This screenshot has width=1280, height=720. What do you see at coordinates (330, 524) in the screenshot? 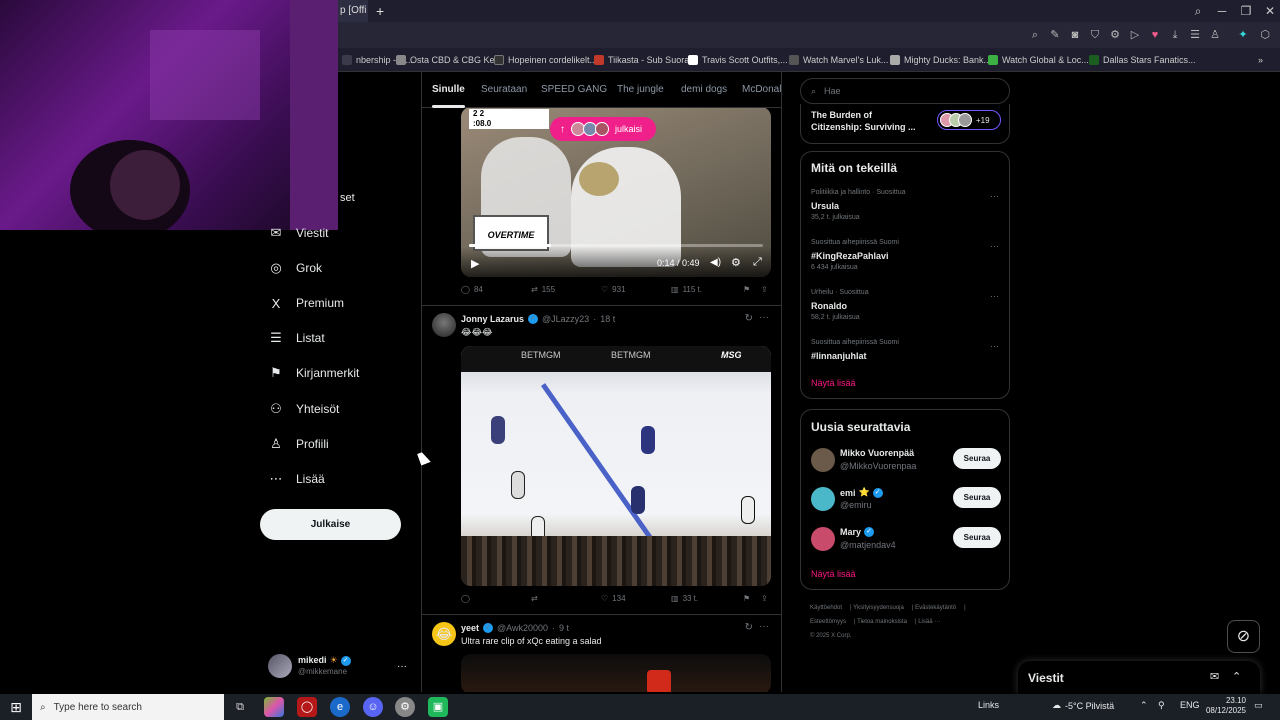
I see `post-button: Julkaise` at bounding box center [330, 524].